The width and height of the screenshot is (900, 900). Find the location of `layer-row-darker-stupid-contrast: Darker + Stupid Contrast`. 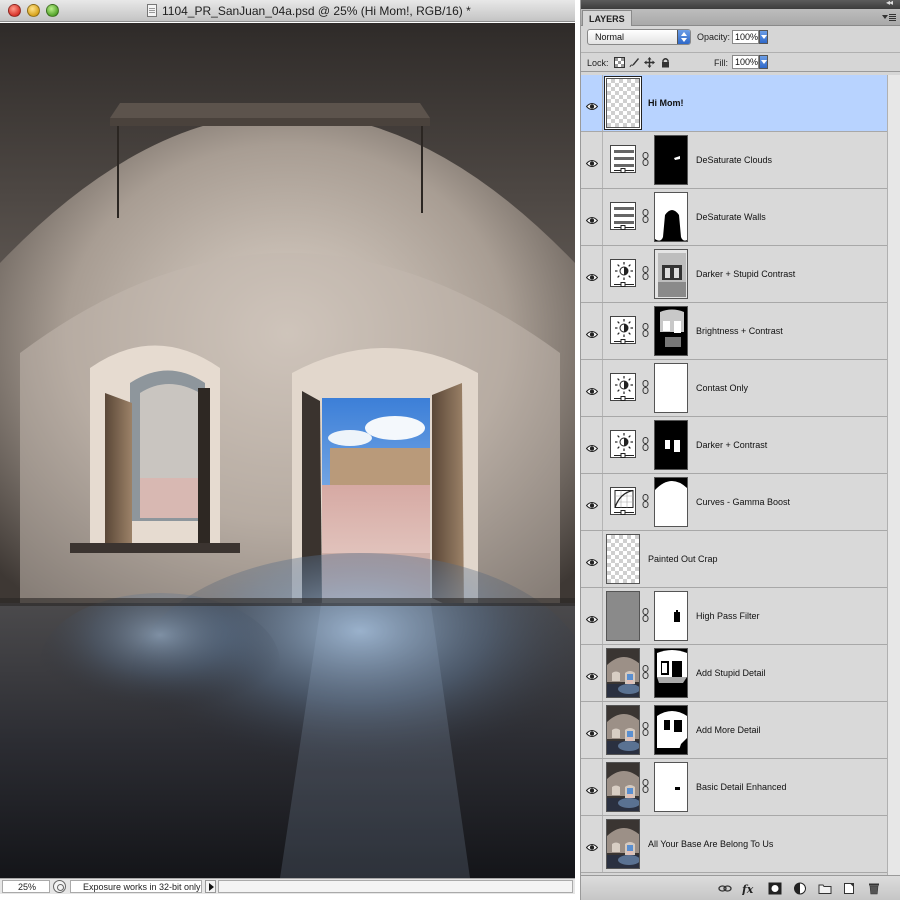

layer-row-darker-stupid-contrast: Darker + Stupid Contrast is located at coordinates (734, 274).